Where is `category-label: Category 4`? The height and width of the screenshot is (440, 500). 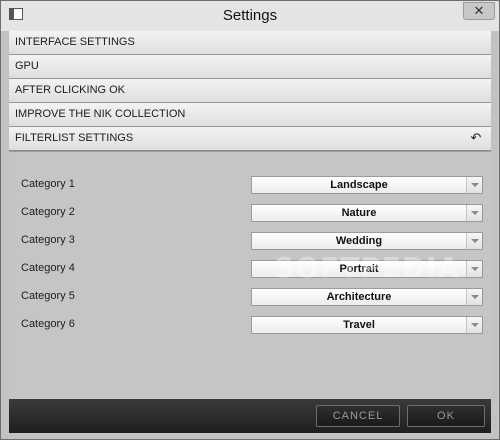
category-label: Category 4 is located at coordinates (48, 268).